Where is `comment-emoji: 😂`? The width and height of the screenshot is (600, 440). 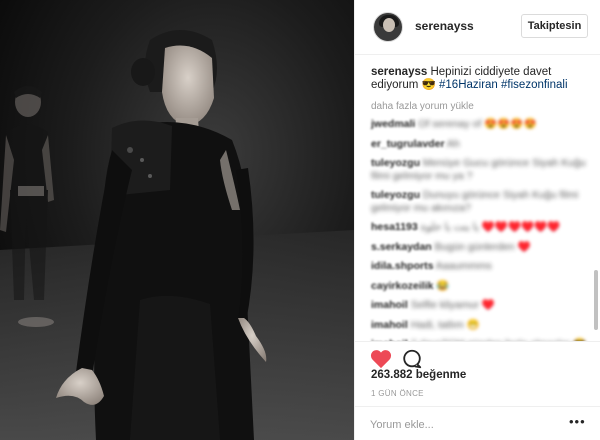 comment-emoji: 😂 is located at coordinates (443, 285).